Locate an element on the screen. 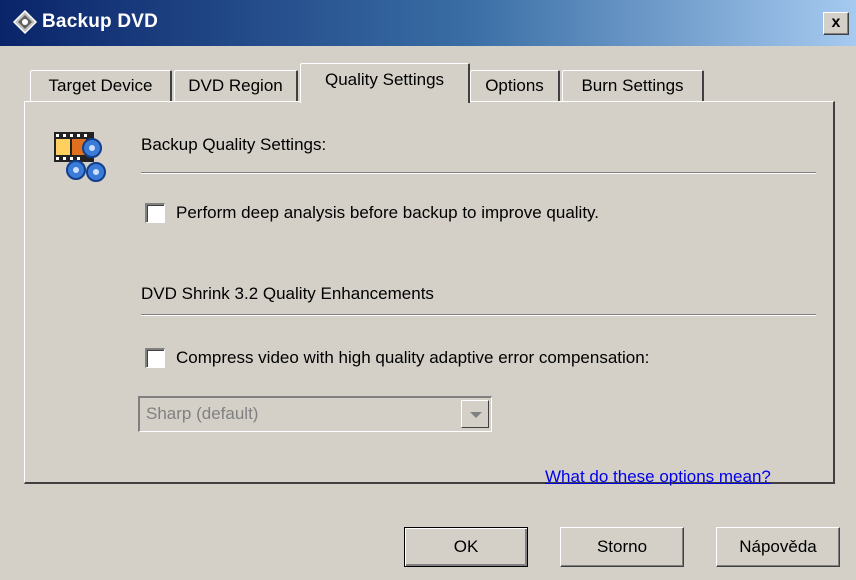 This screenshot has height=580, width=856. deep-analysis-checkbox is located at coordinates (155, 213).